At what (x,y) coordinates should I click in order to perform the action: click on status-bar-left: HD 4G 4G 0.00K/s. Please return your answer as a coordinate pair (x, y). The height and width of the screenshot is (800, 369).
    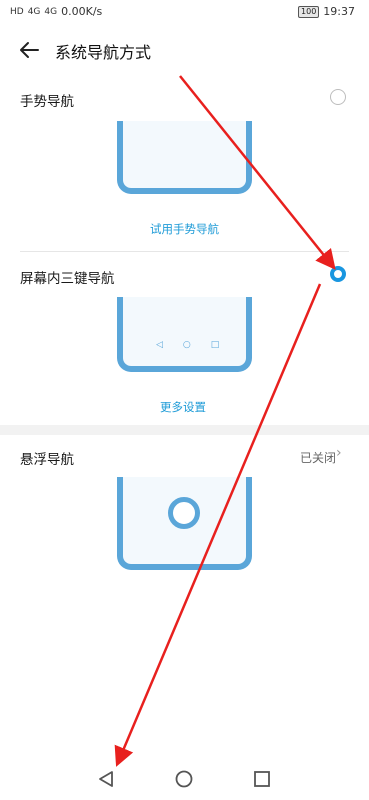
    Looking at the image, I should click on (56, 11).